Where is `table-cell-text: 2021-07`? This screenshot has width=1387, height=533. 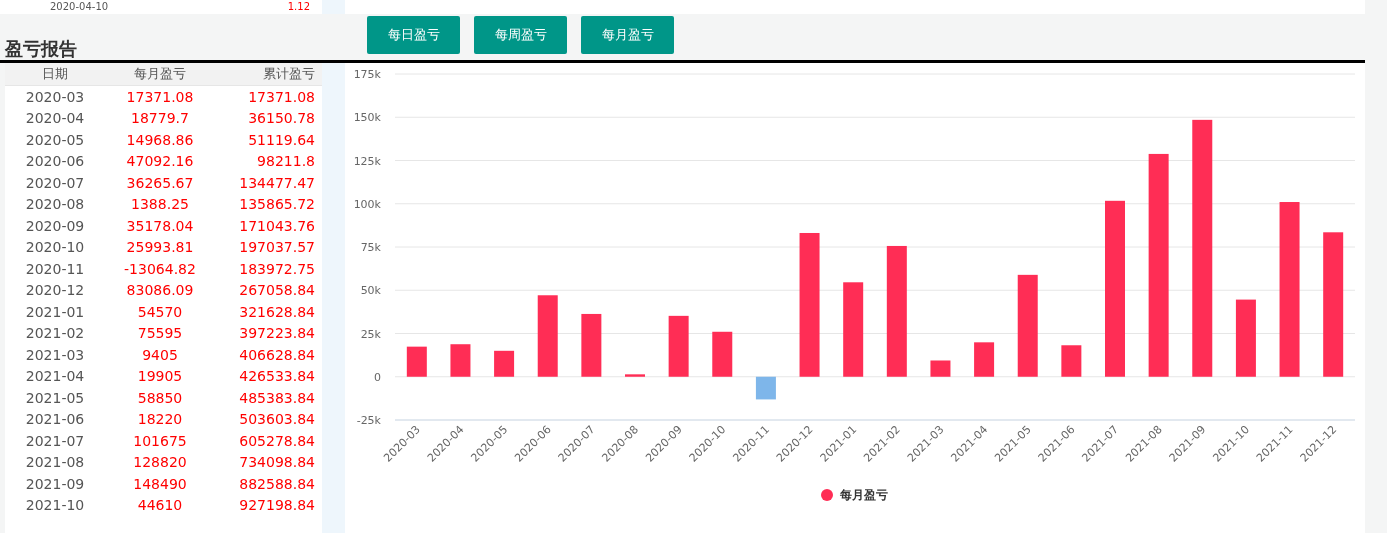 table-cell-text: 2021-07 is located at coordinates (55, 440).